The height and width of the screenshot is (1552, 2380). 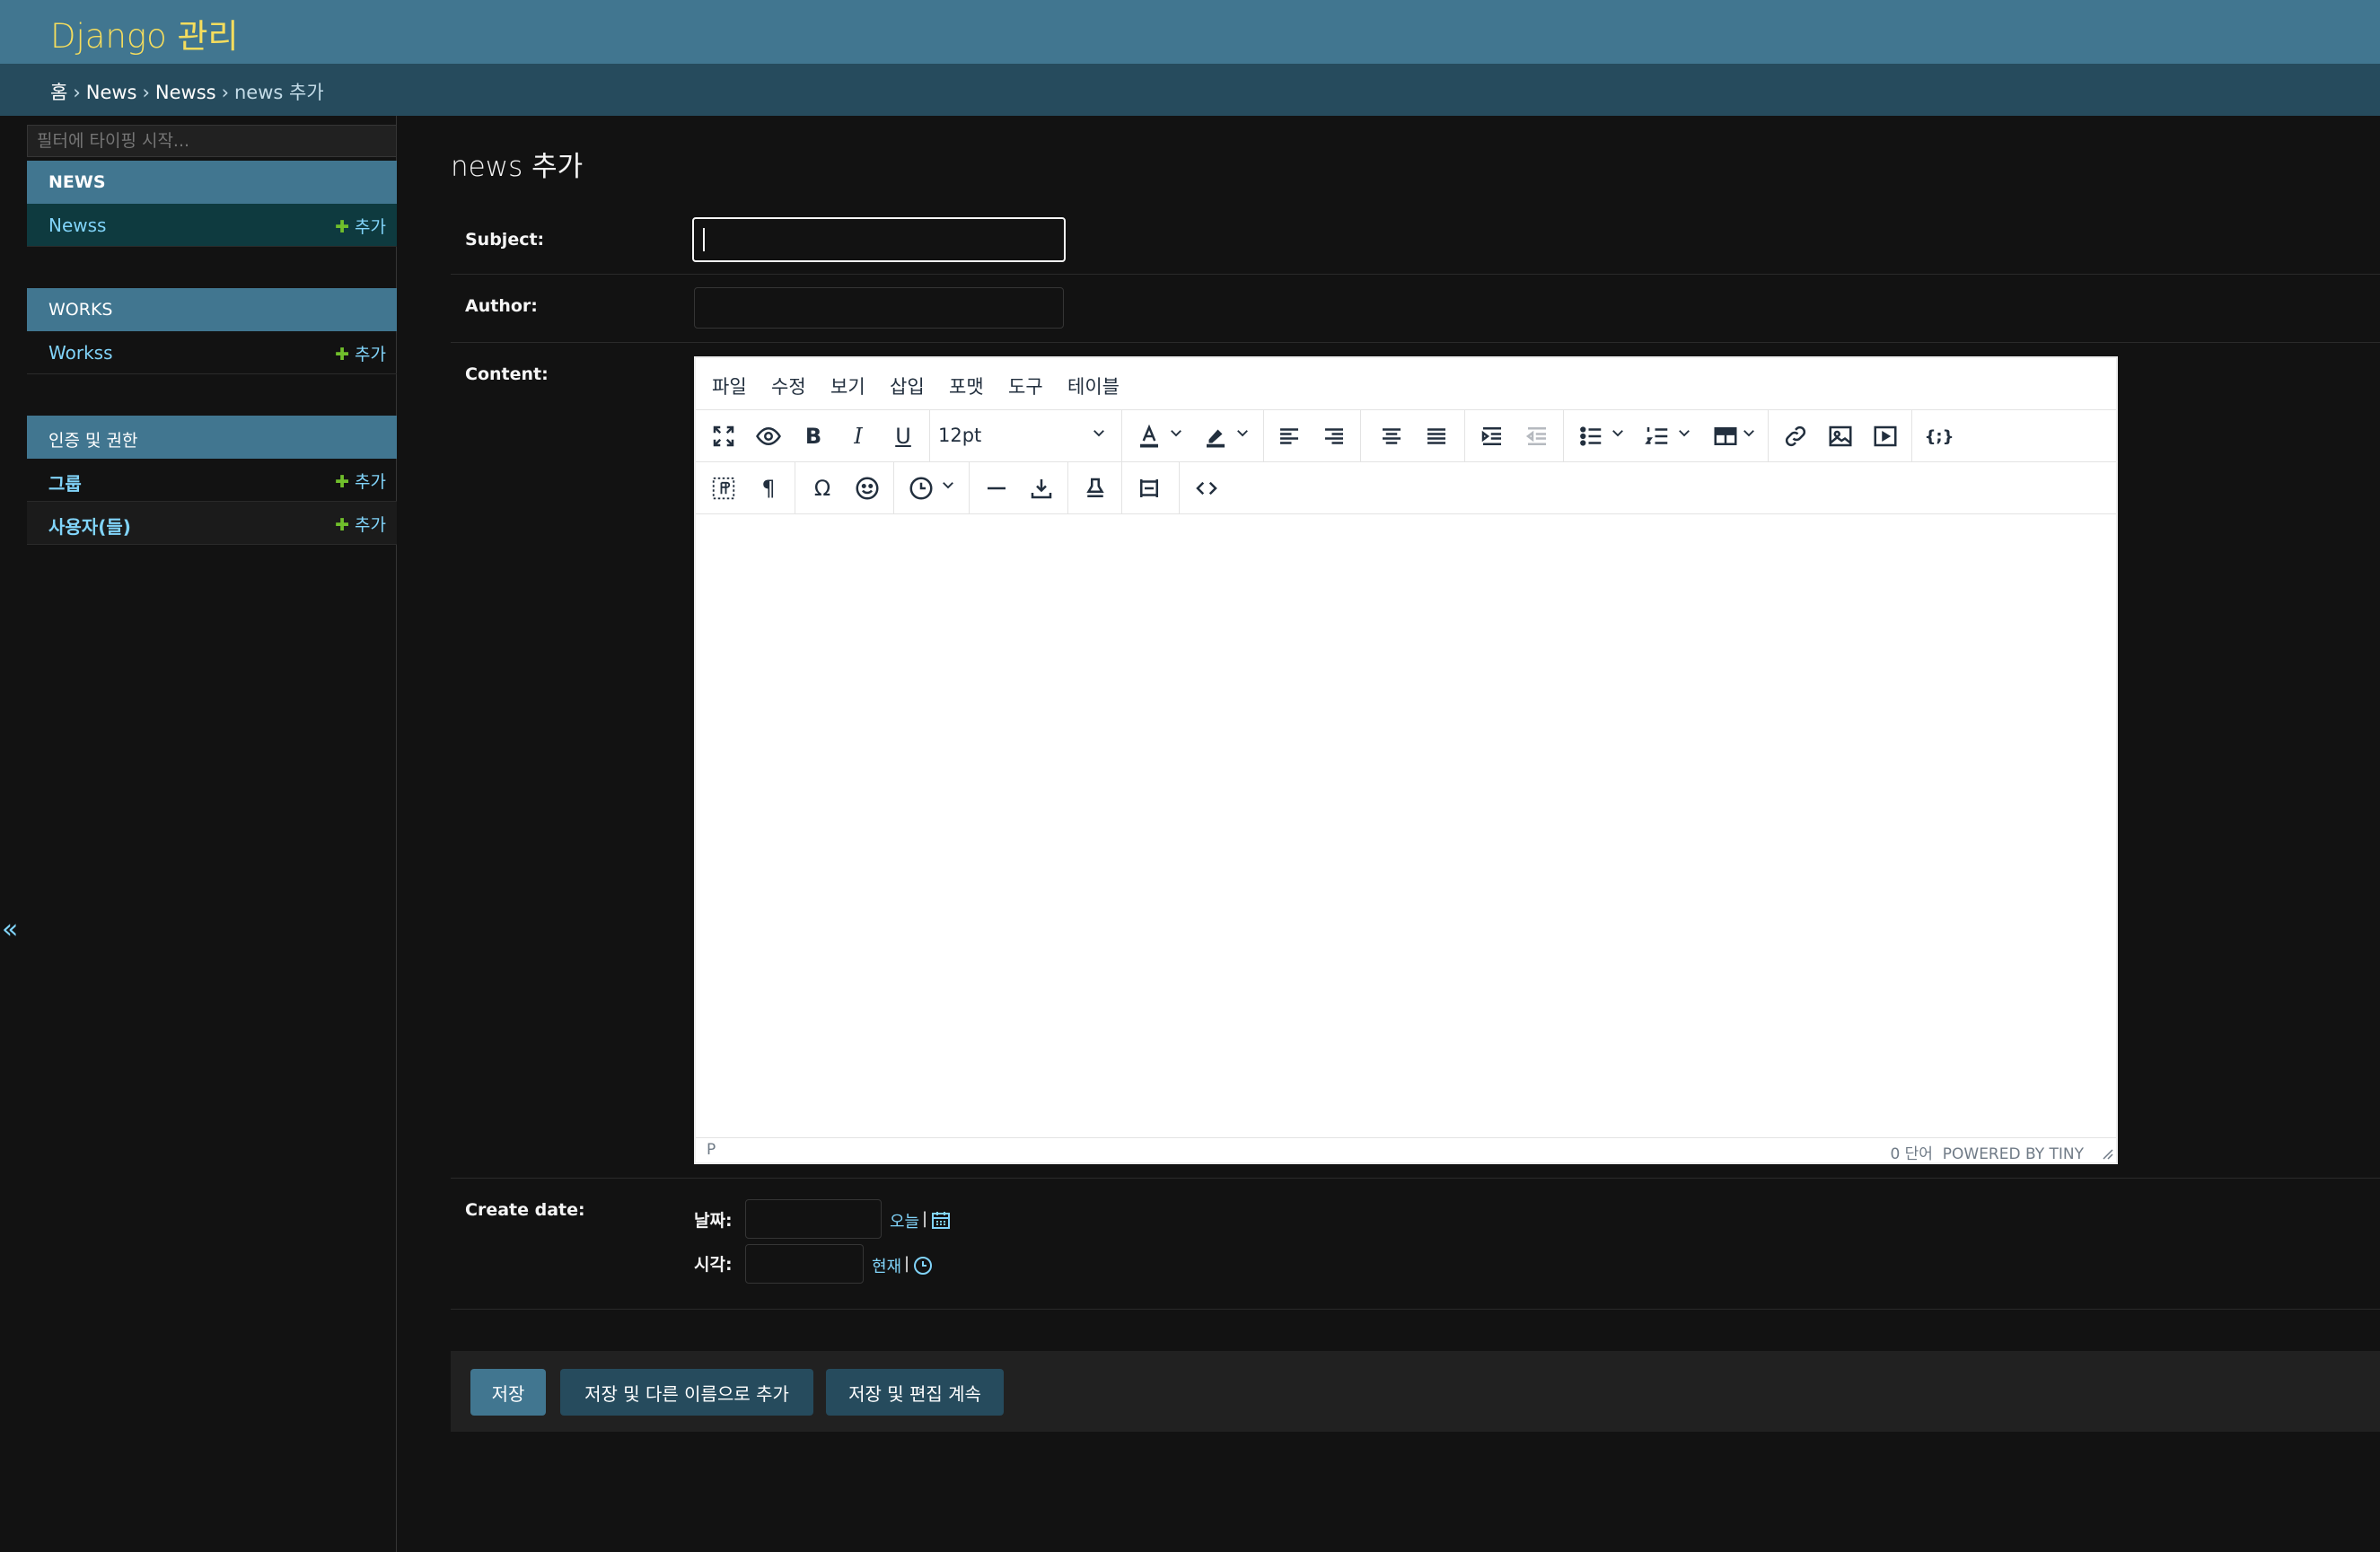 I want to click on font-size-select: 12pt, so click(x=960, y=436).